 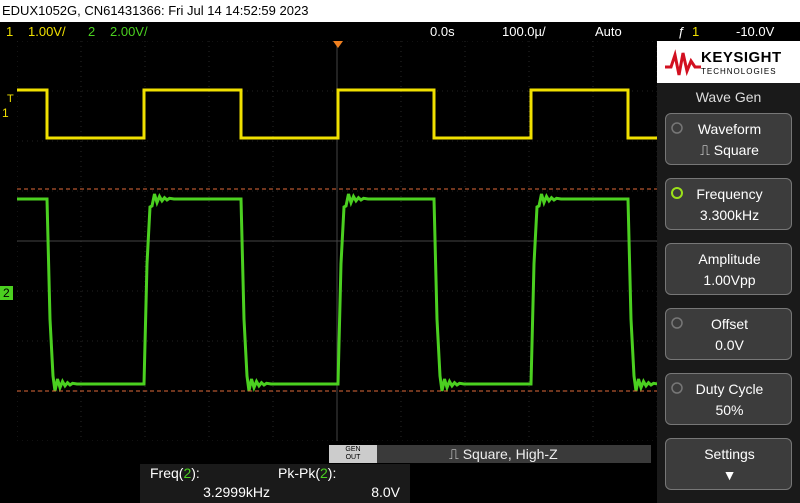 I want to click on trigger-level: -10.0V, so click(x=755, y=31).